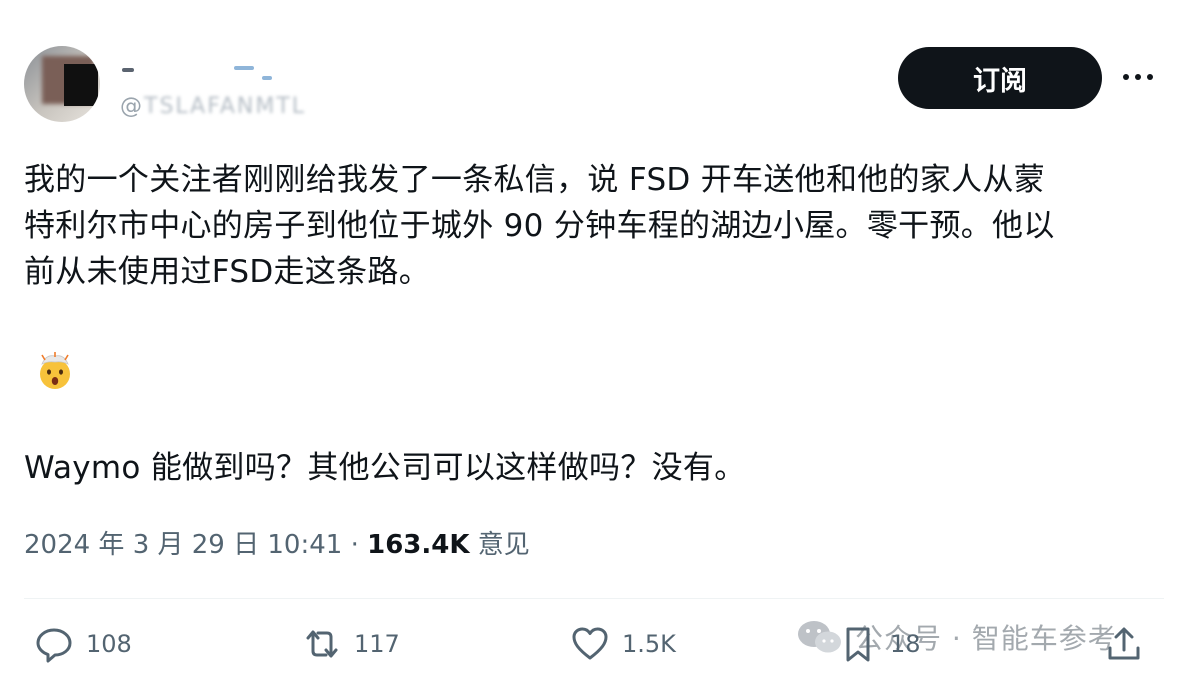 The image size is (1188, 686). What do you see at coordinates (905, 644) in the screenshot?
I see `bookmark-count: 18` at bounding box center [905, 644].